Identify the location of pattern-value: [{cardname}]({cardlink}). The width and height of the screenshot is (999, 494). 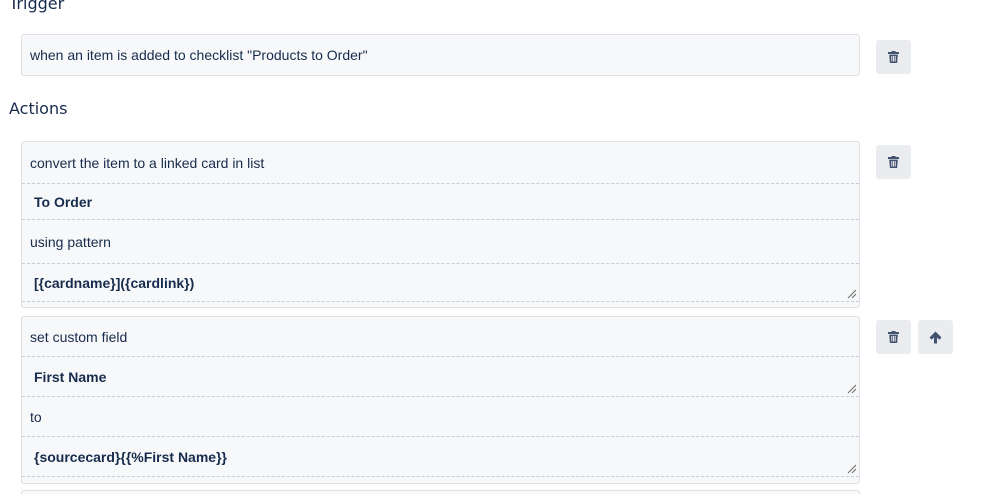
(114, 282).